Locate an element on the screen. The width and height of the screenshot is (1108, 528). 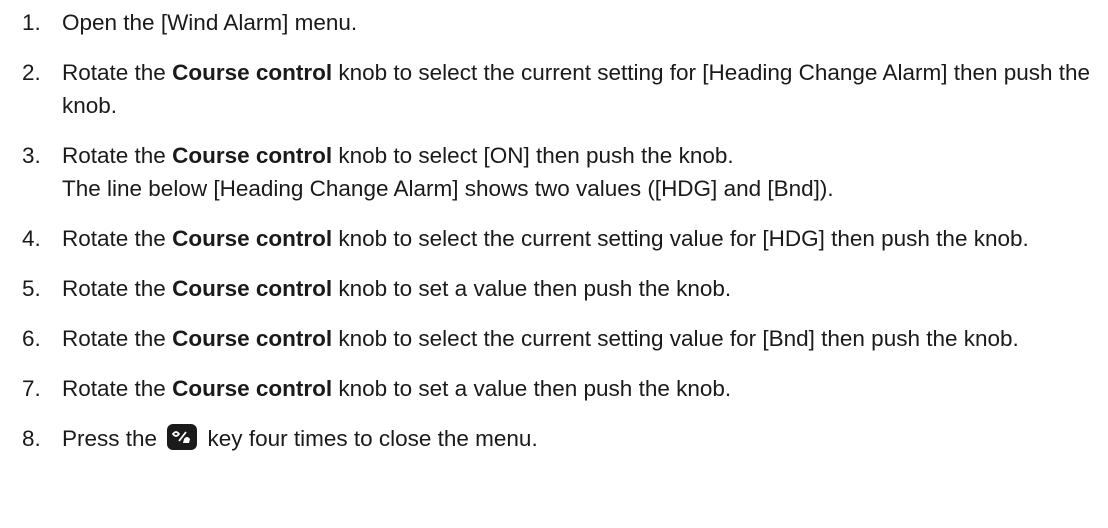
step-number: 8. is located at coordinates (31, 438).